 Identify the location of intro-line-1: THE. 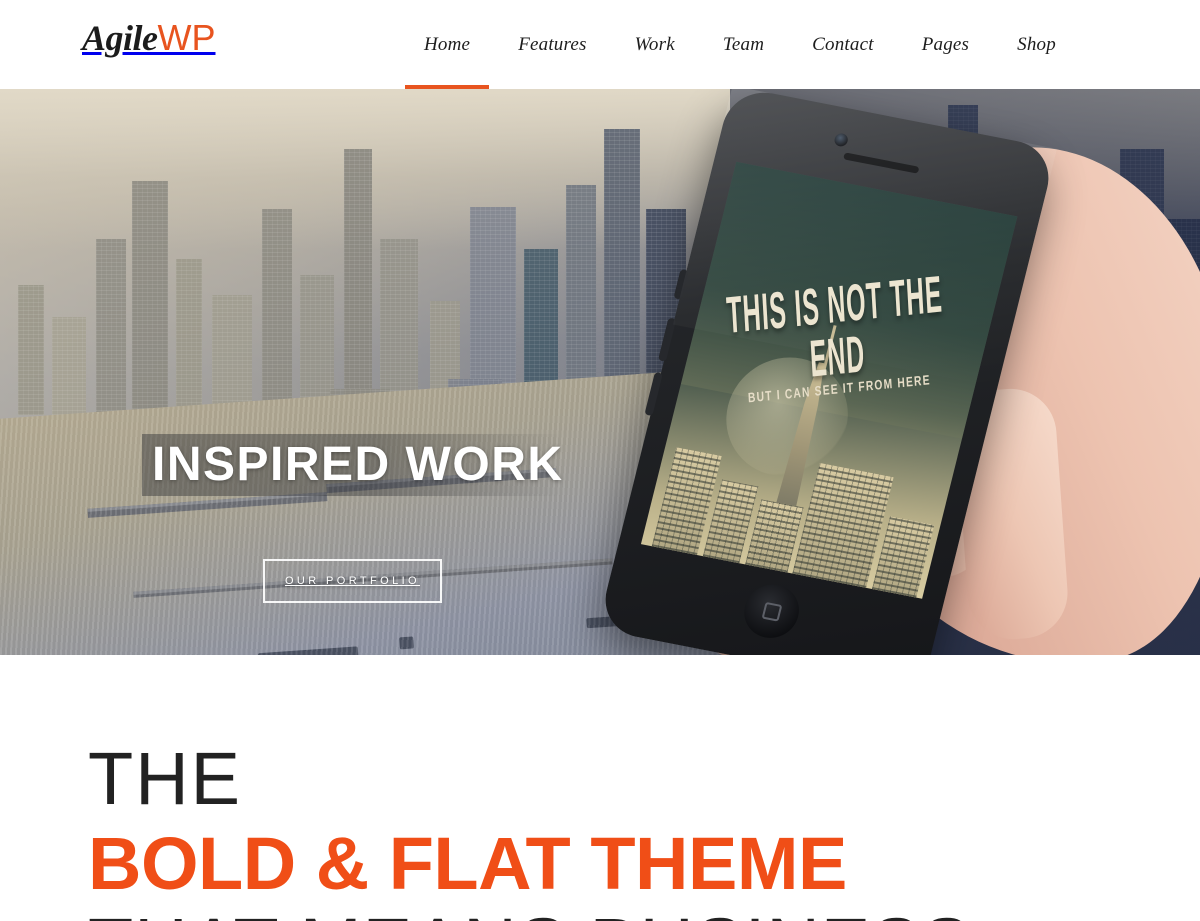
(165, 778).